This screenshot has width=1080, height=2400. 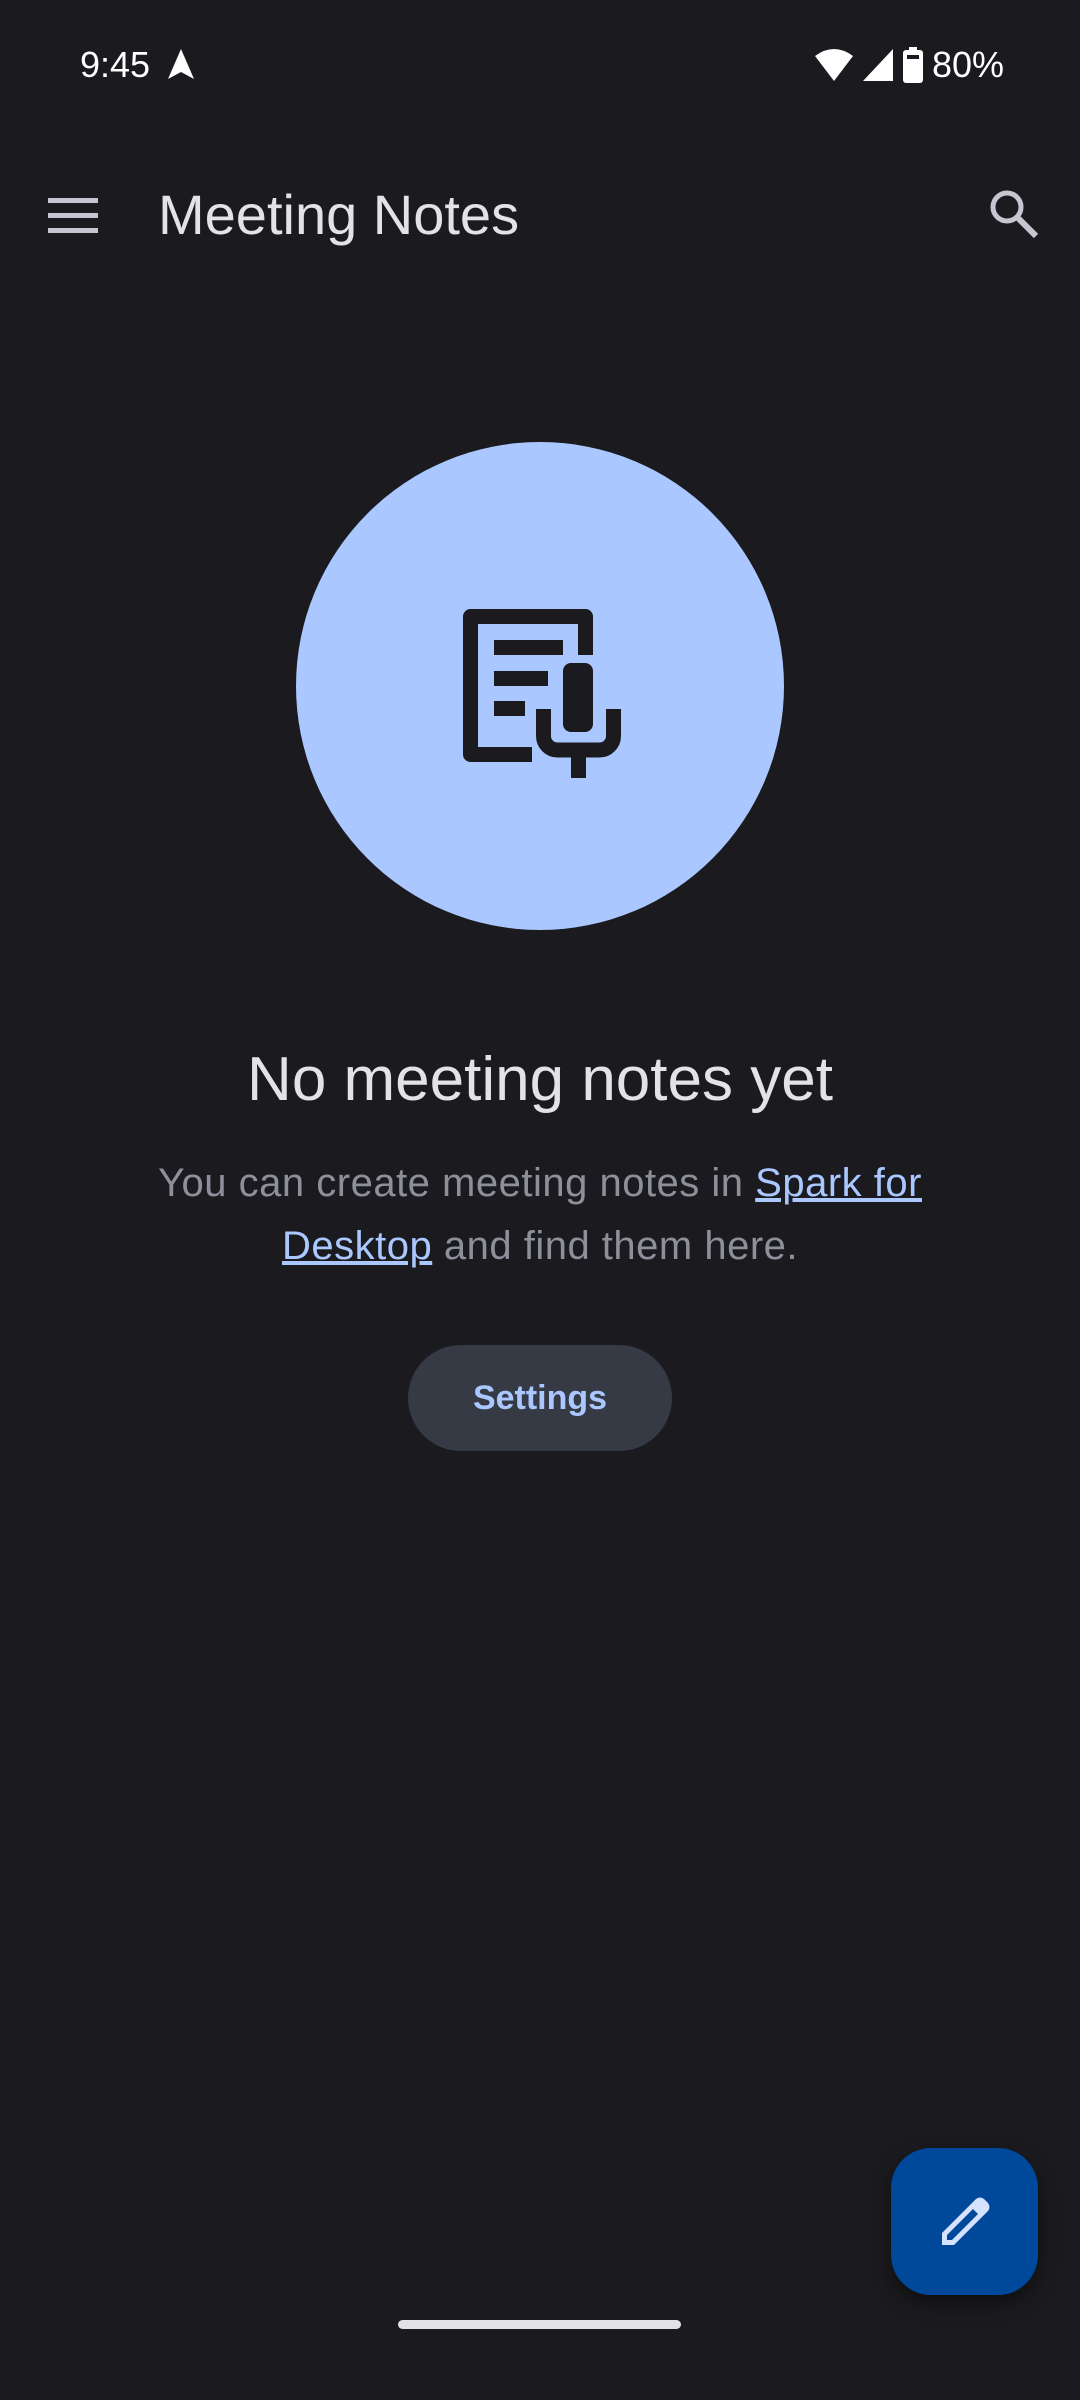 What do you see at coordinates (967, 64) in the screenshot?
I see `battery-percent: 80%` at bounding box center [967, 64].